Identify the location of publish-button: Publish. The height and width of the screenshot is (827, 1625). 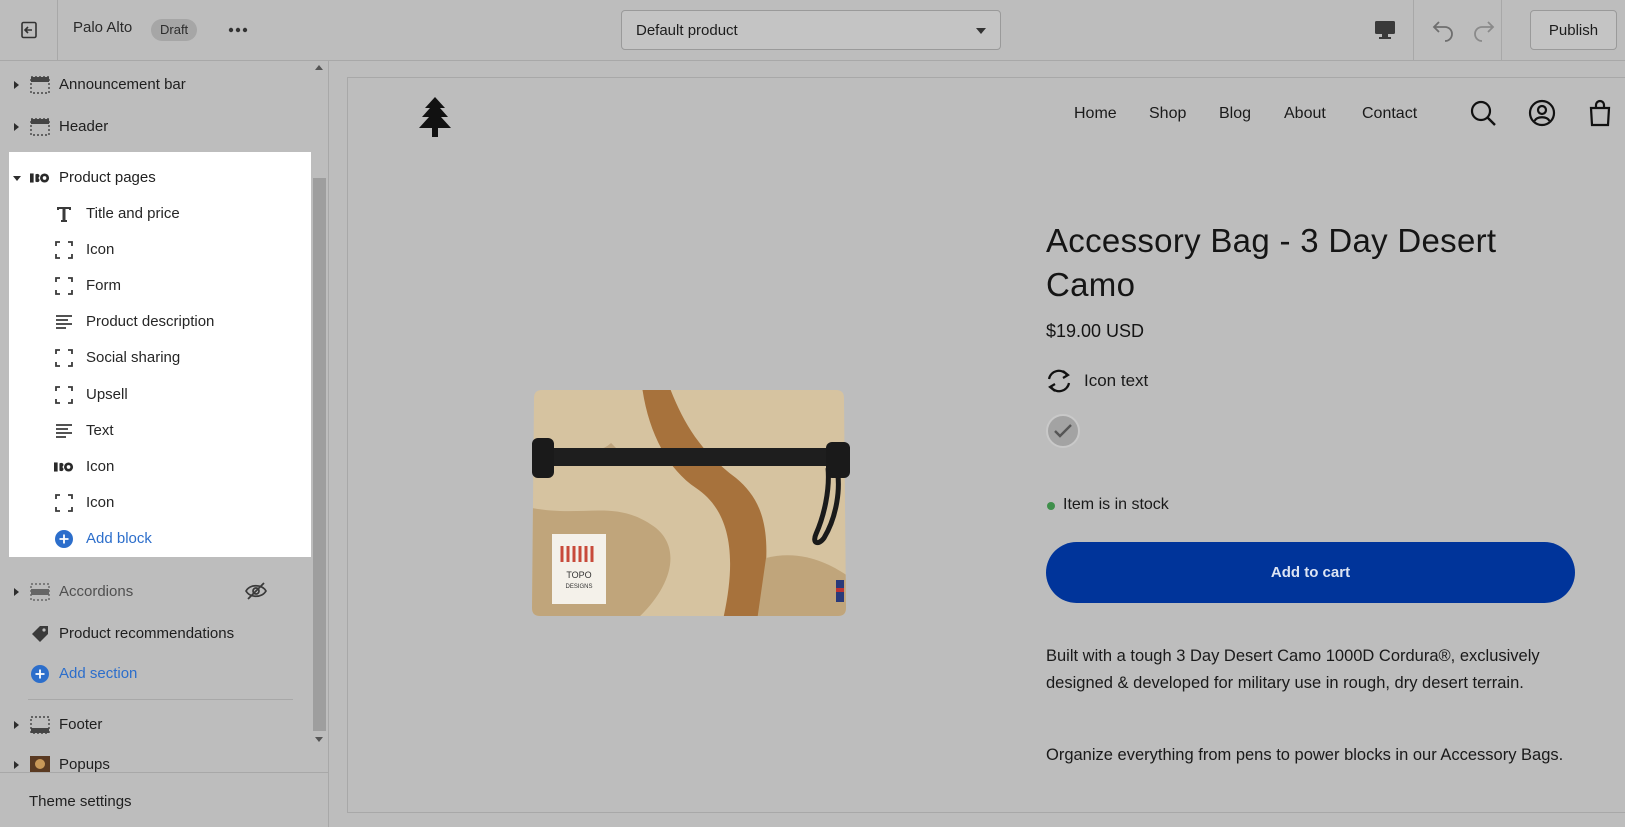
(1573, 30).